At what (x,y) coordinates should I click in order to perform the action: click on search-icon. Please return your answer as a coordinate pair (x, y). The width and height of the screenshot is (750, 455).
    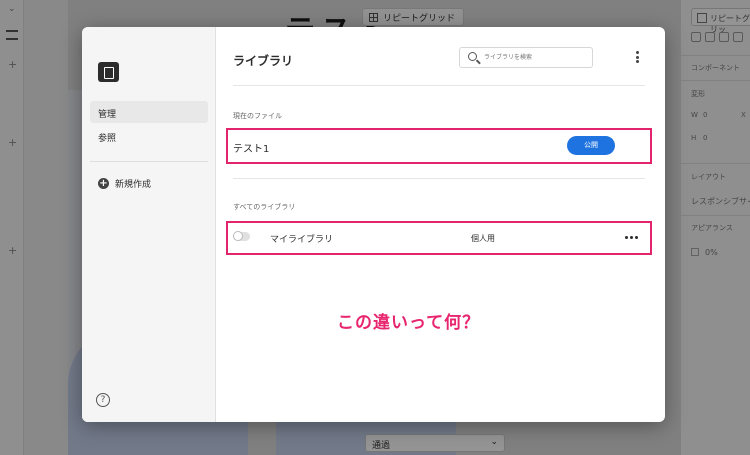
    Looking at the image, I should click on (472, 56).